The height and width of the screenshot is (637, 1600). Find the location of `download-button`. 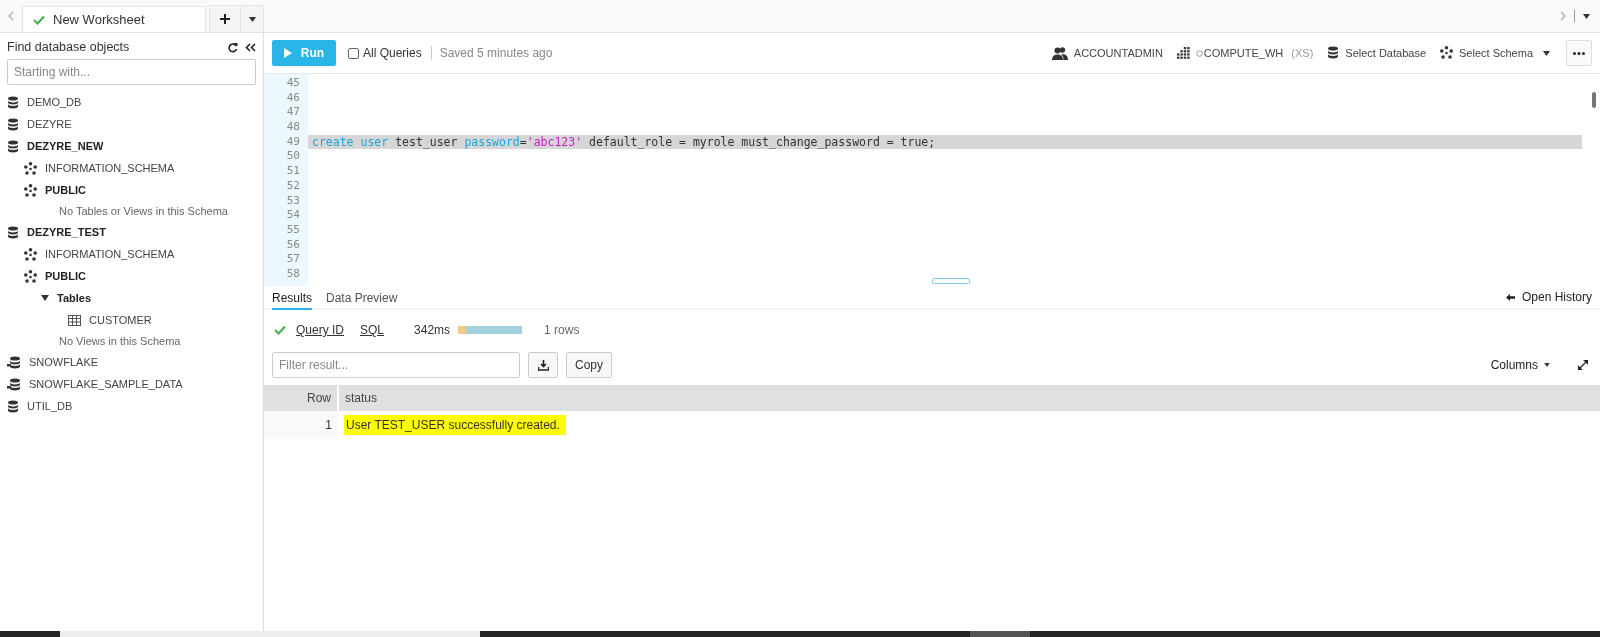

download-button is located at coordinates (543, 365).